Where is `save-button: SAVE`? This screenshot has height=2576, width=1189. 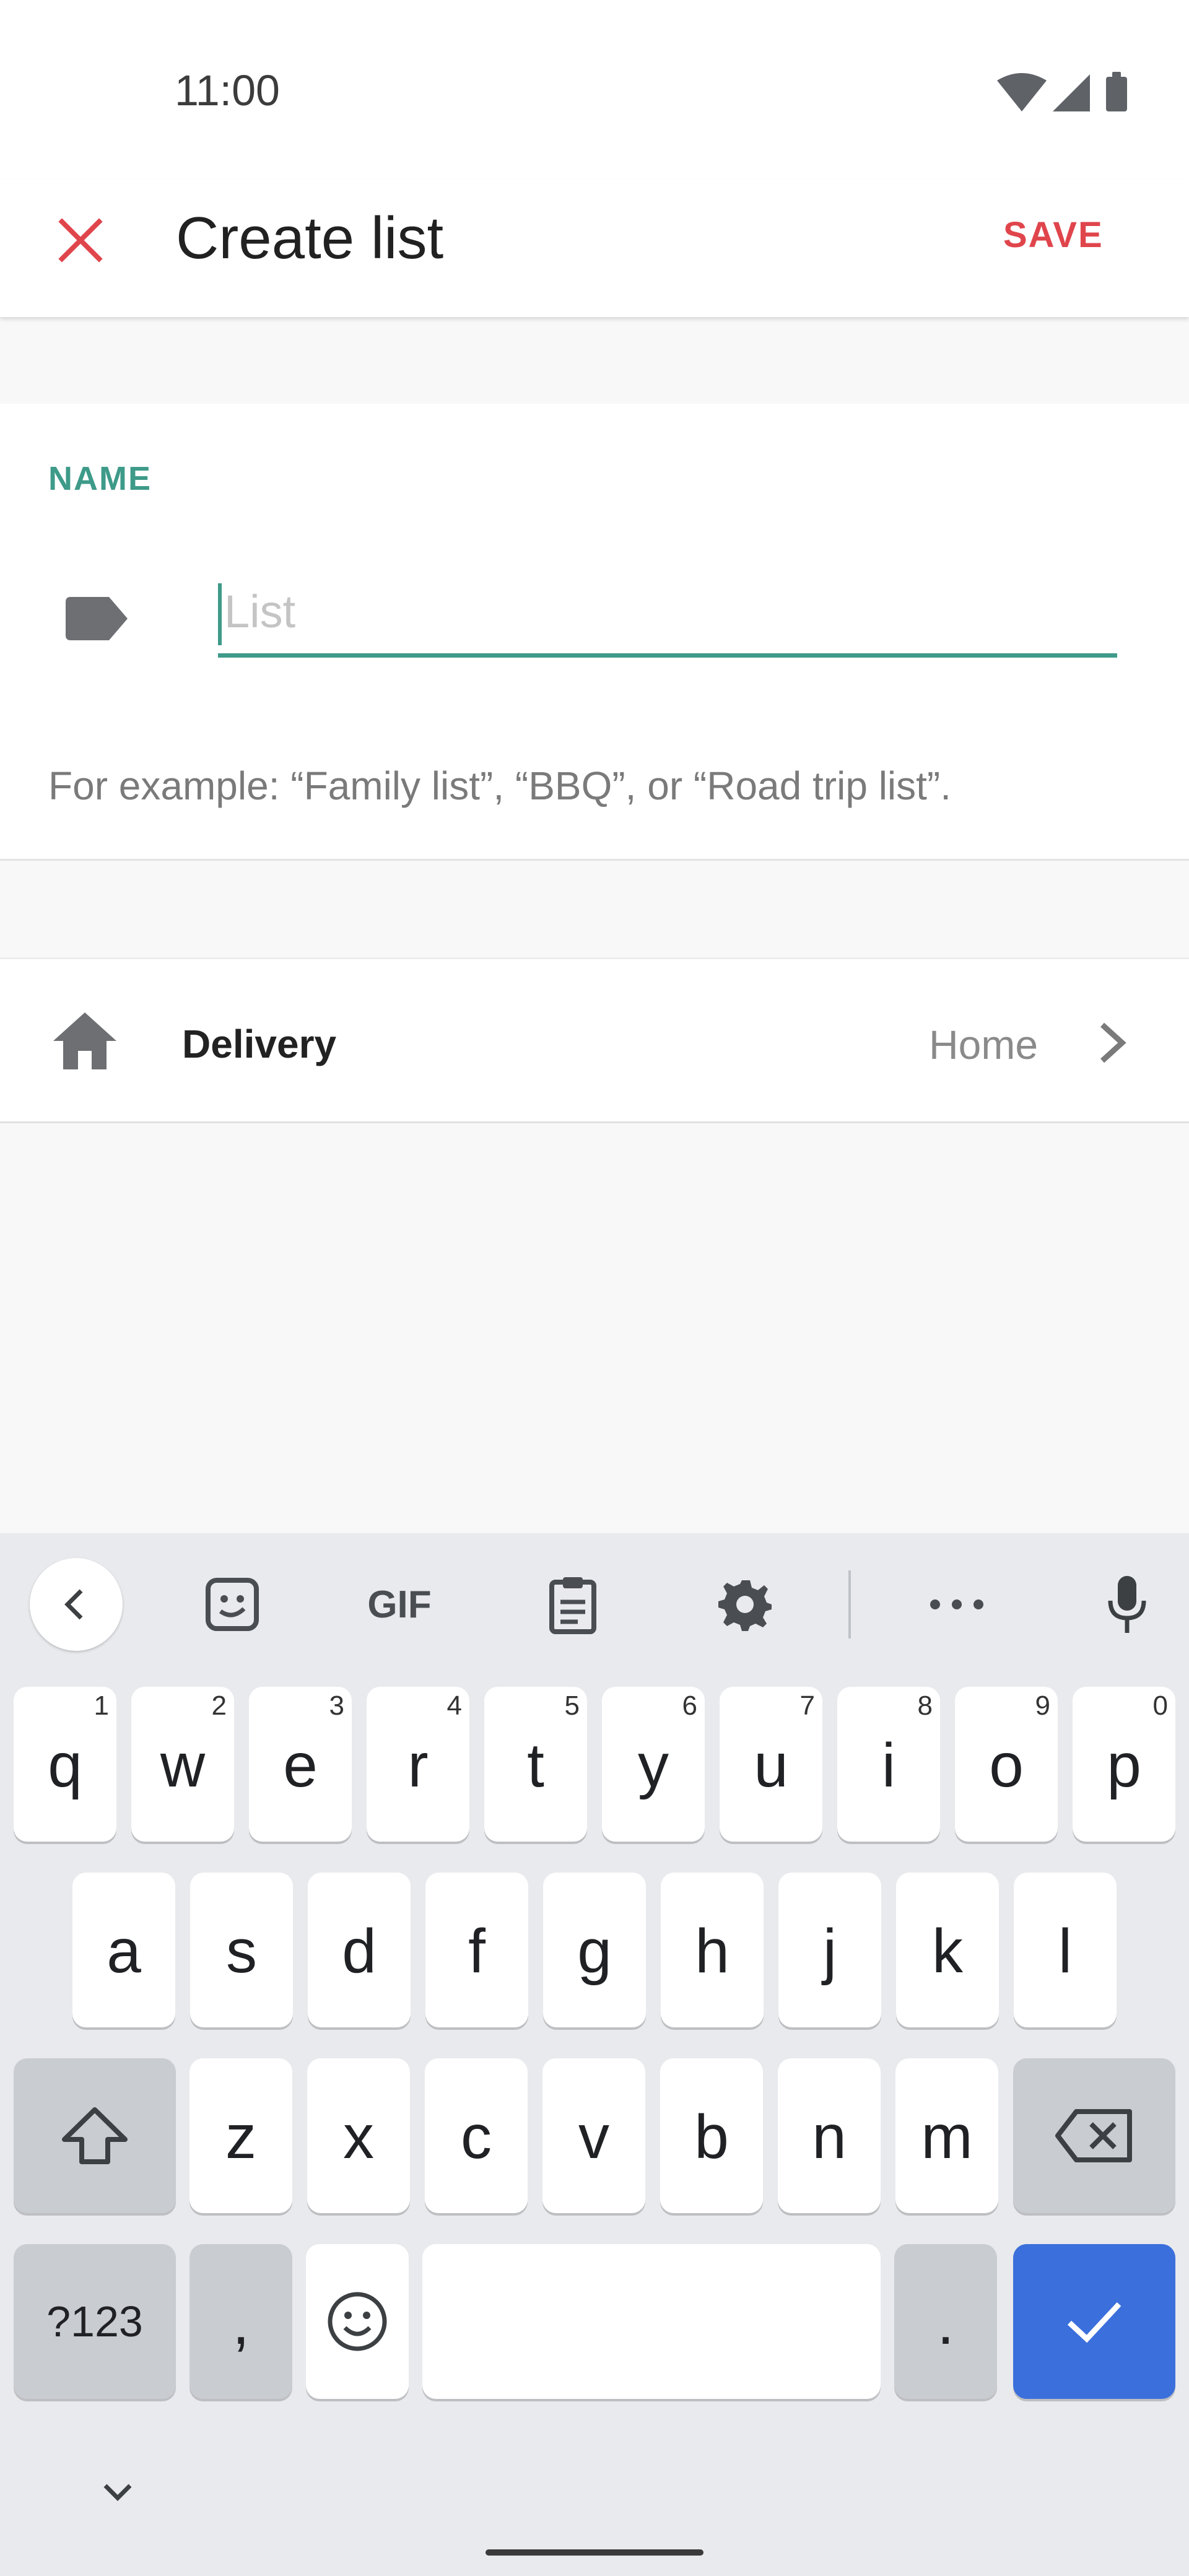
save-button: SAVE is located at coordinates (1053, 235).